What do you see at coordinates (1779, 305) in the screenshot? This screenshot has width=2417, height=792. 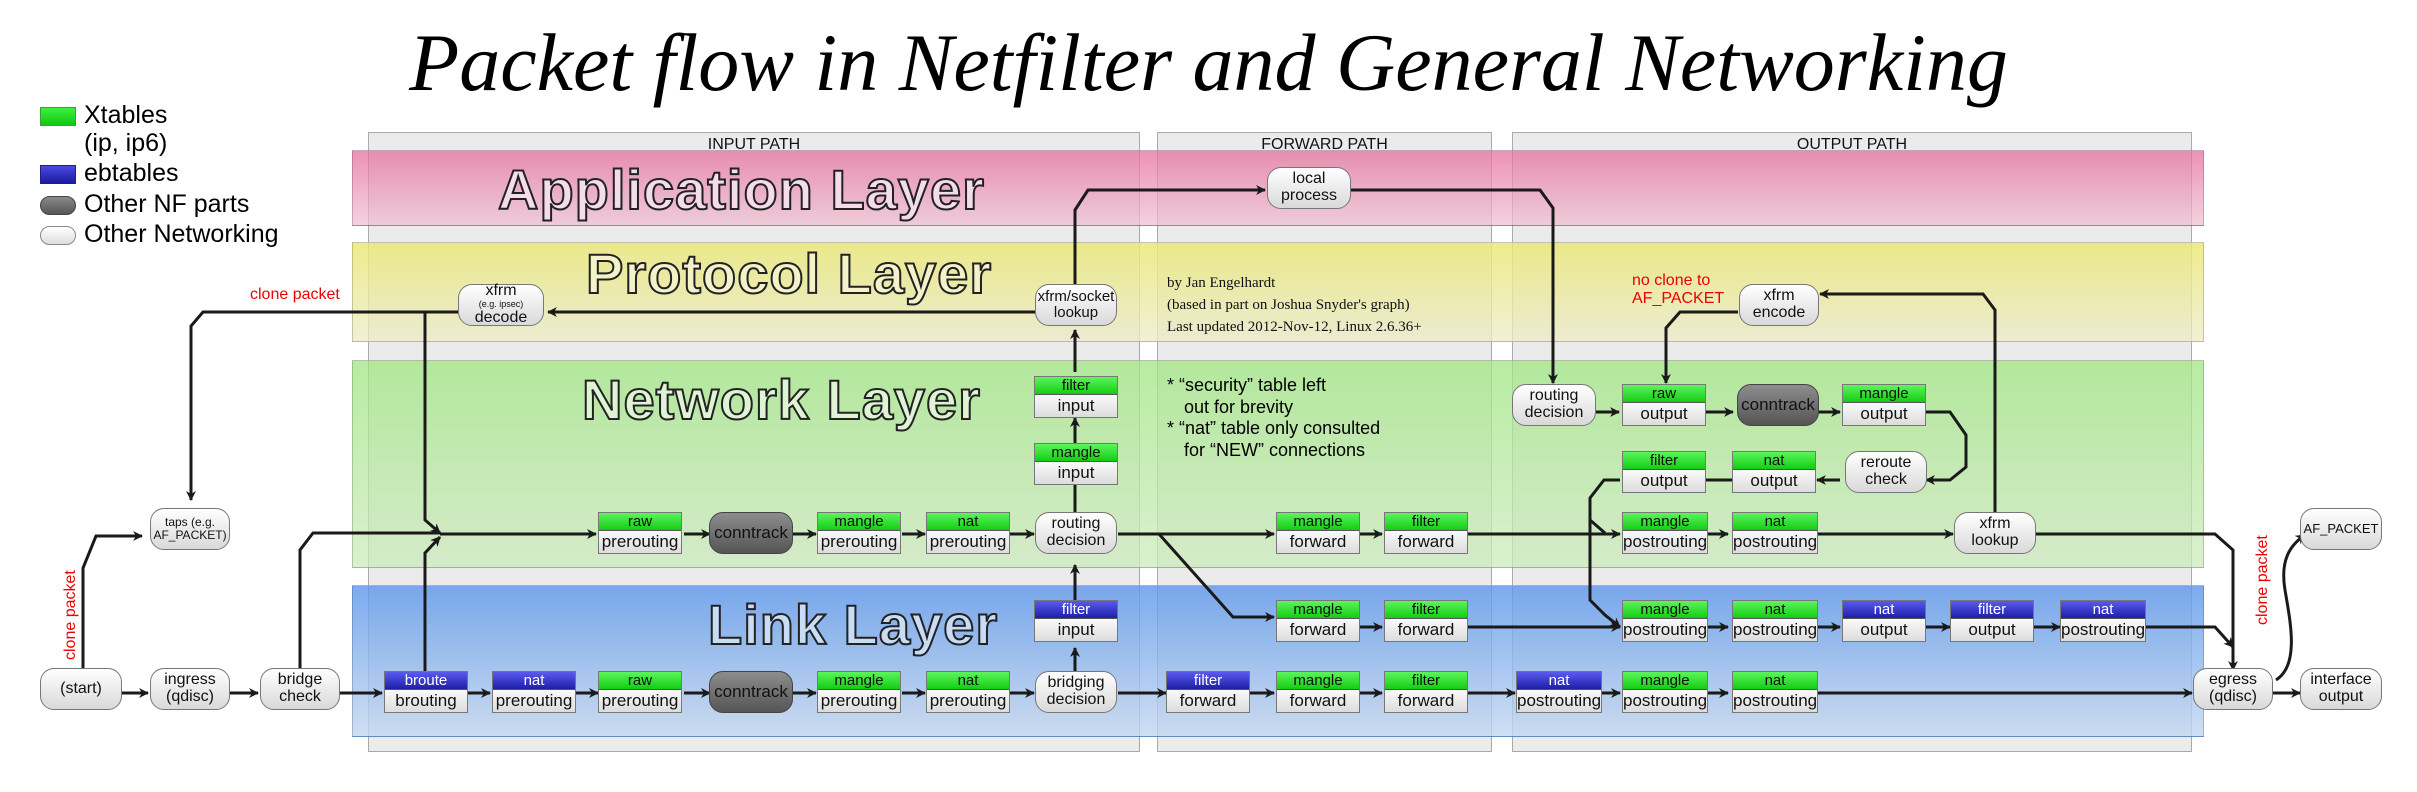 I see `xfrm-encode-node: xfrm encode` at bounding box center [1779, 305].